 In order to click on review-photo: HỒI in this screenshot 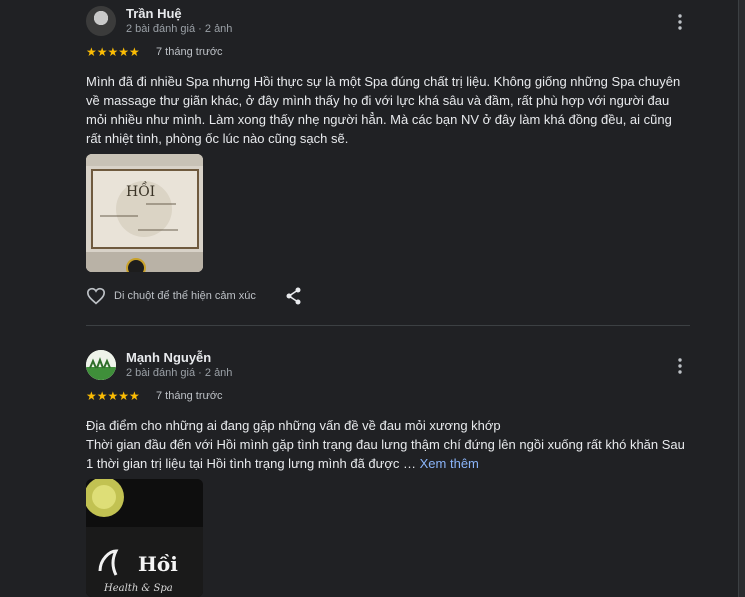, I will do `click(144, 213)`.